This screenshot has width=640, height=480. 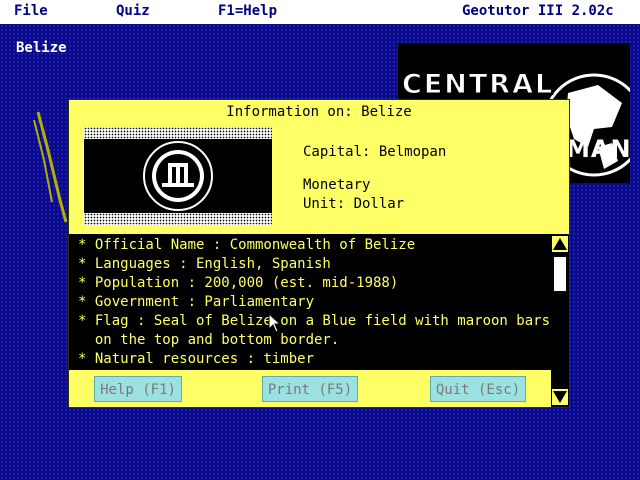 What do you see at coordinates (275, 323) in the screenshot?
I see `mouse-pointer-icon` at bounding box center [275, 323].